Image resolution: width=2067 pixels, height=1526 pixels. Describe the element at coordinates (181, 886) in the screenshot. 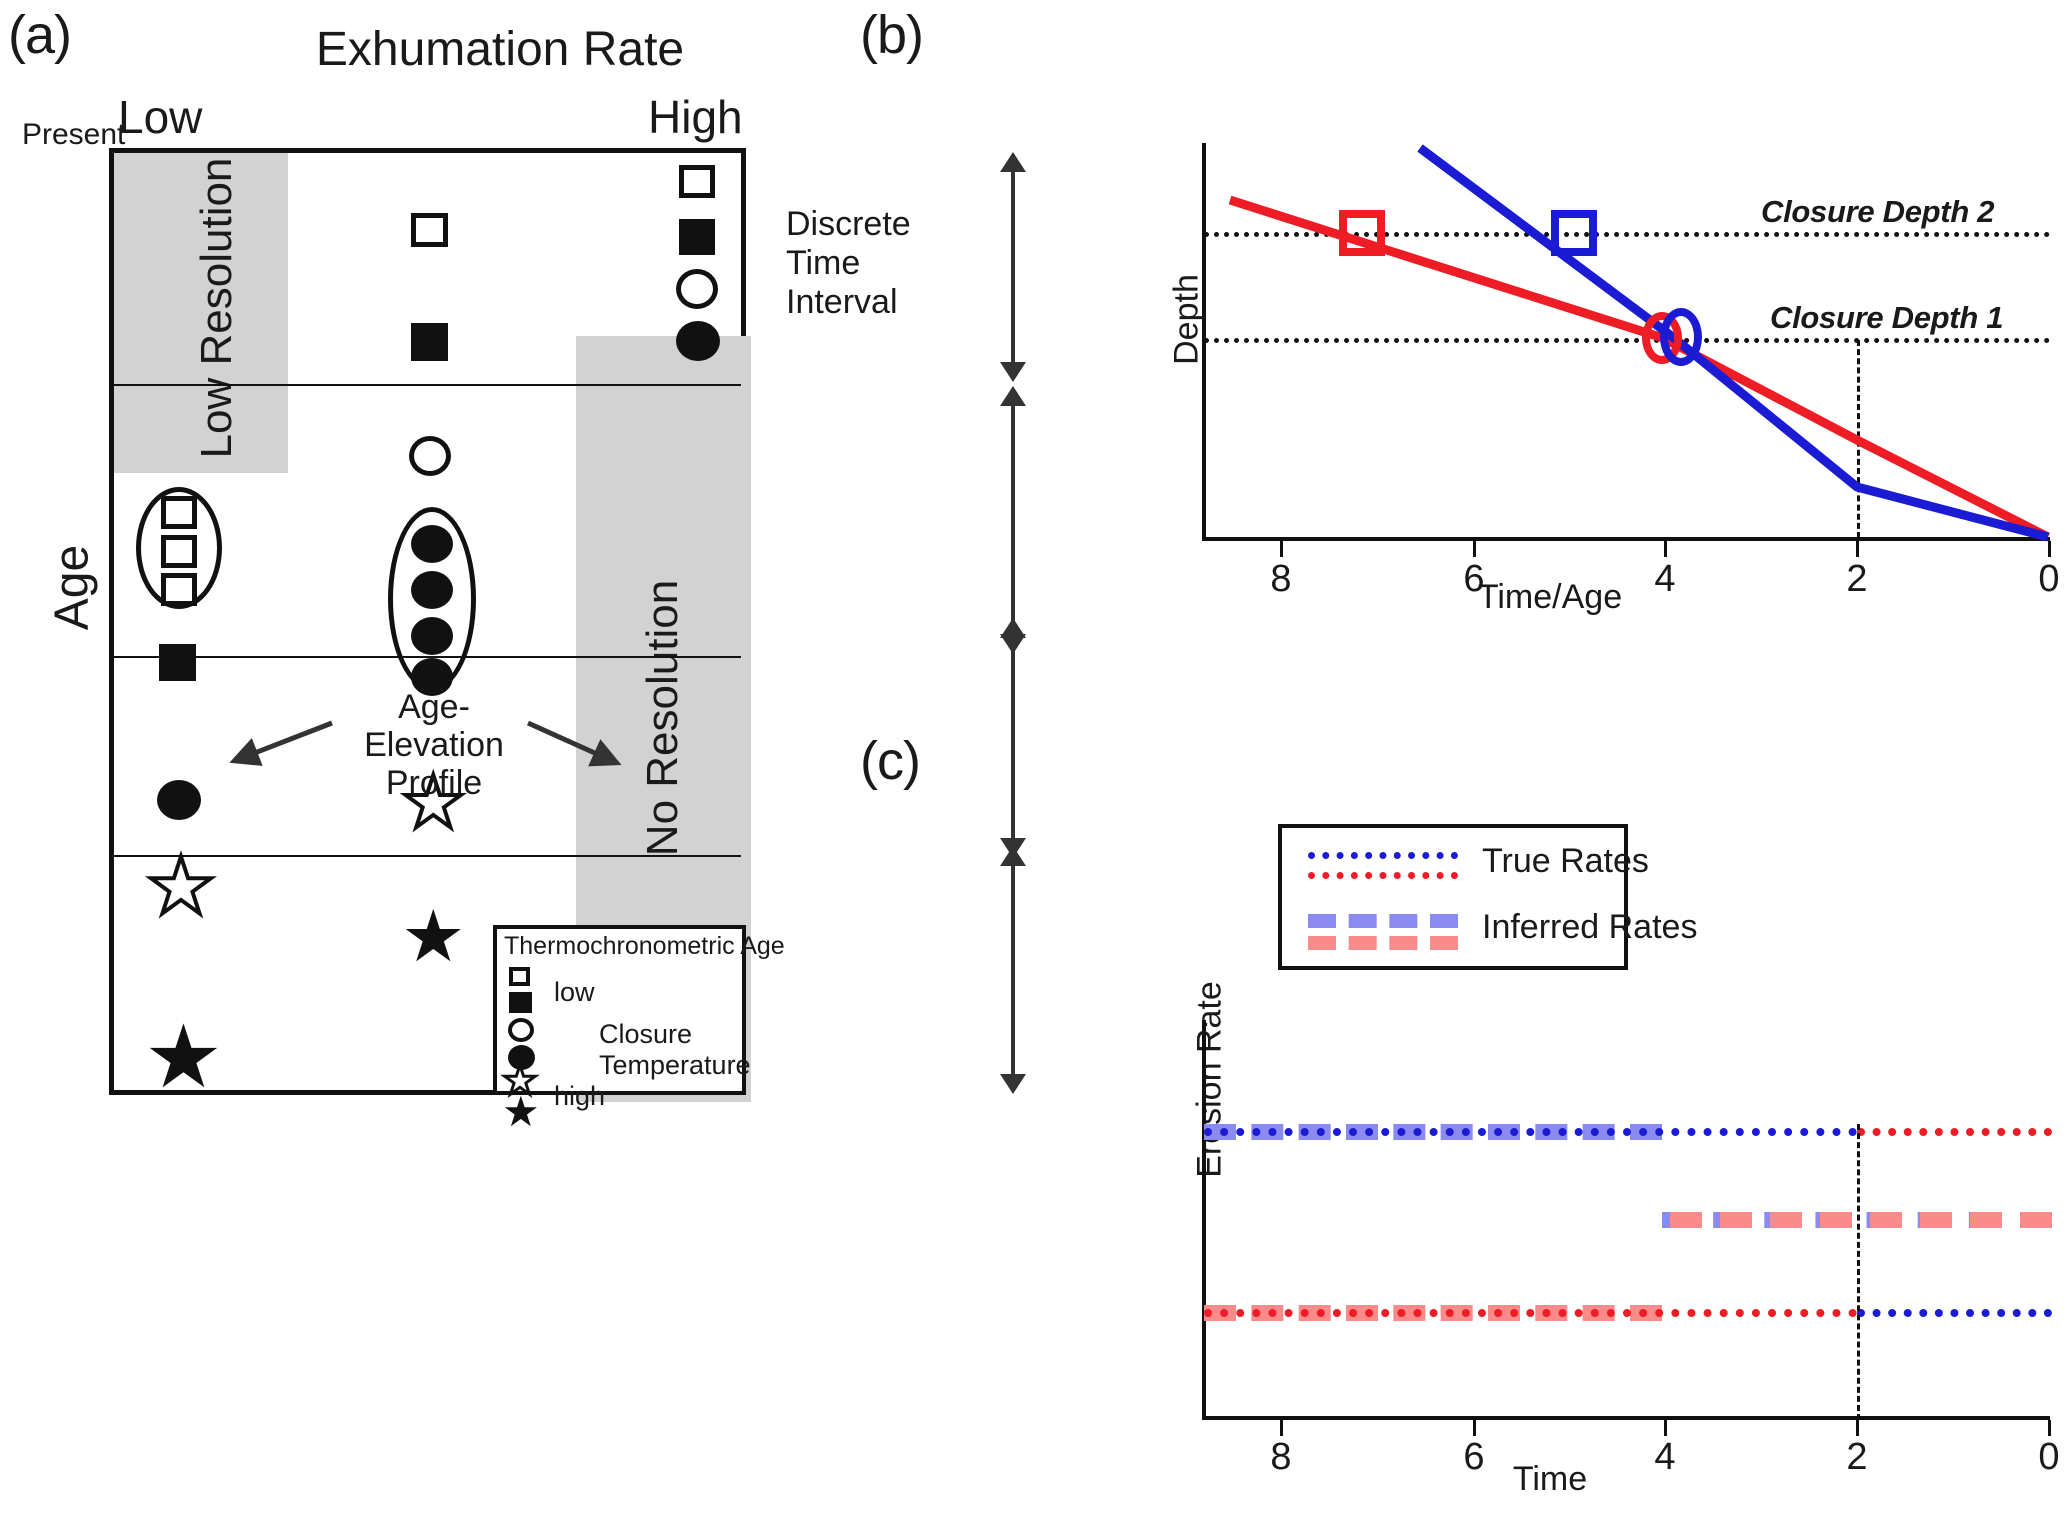

I see `symbol-open-star: ★` at that location.